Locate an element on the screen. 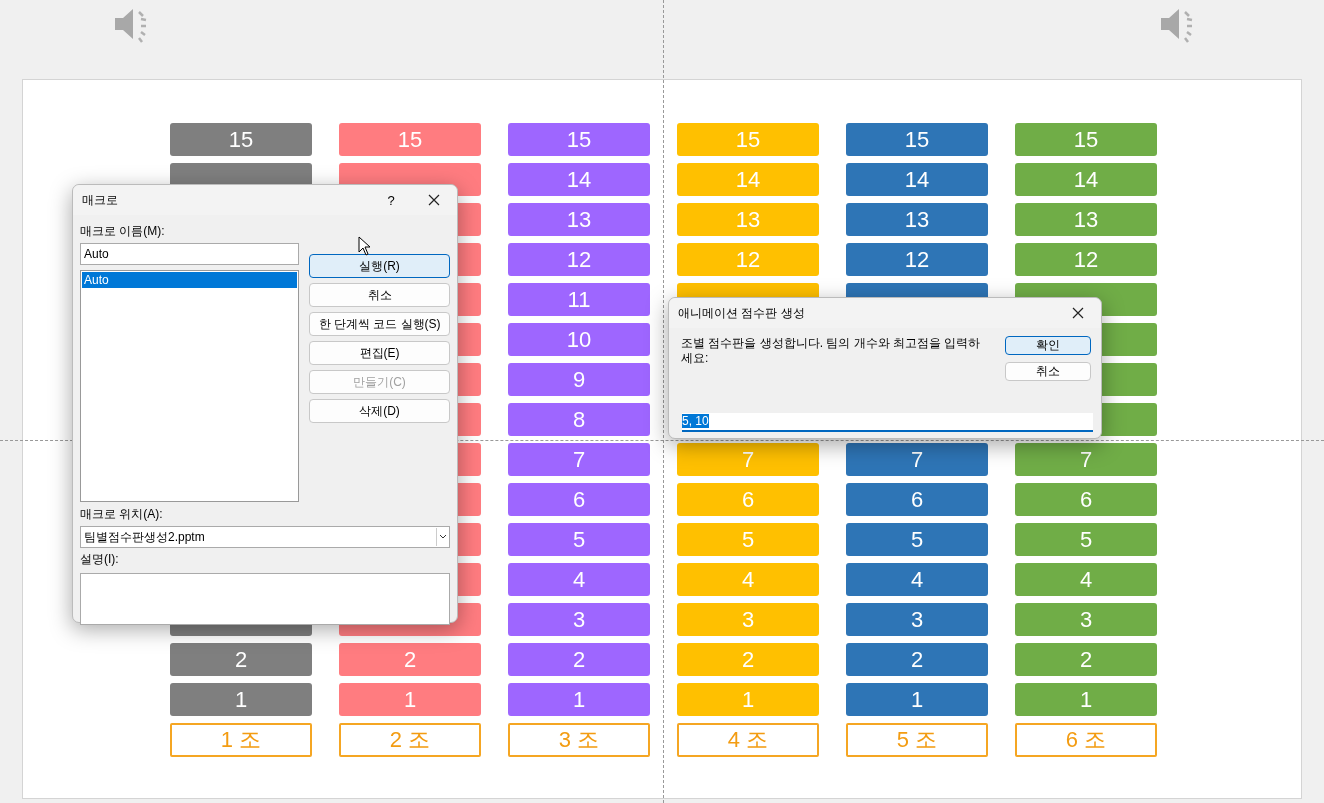  team-label: 2 조 is located at coordinates (410, 740).